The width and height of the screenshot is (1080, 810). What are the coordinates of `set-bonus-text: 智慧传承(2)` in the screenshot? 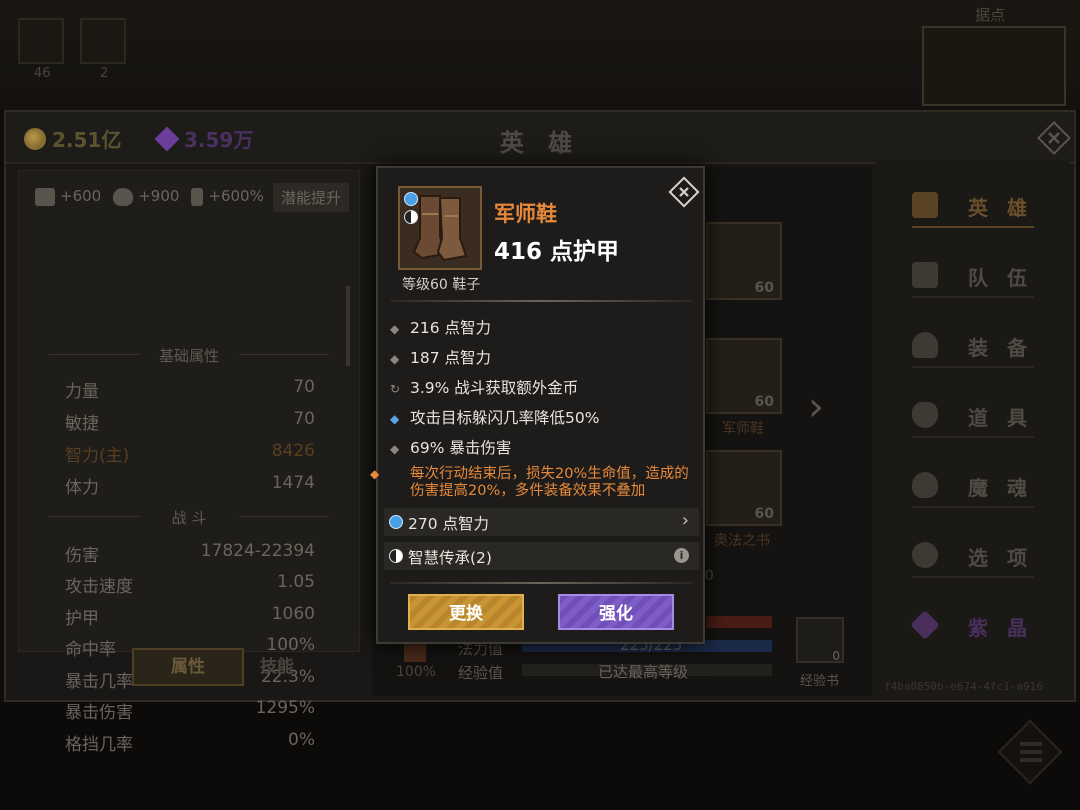 It's located at (450, 558).